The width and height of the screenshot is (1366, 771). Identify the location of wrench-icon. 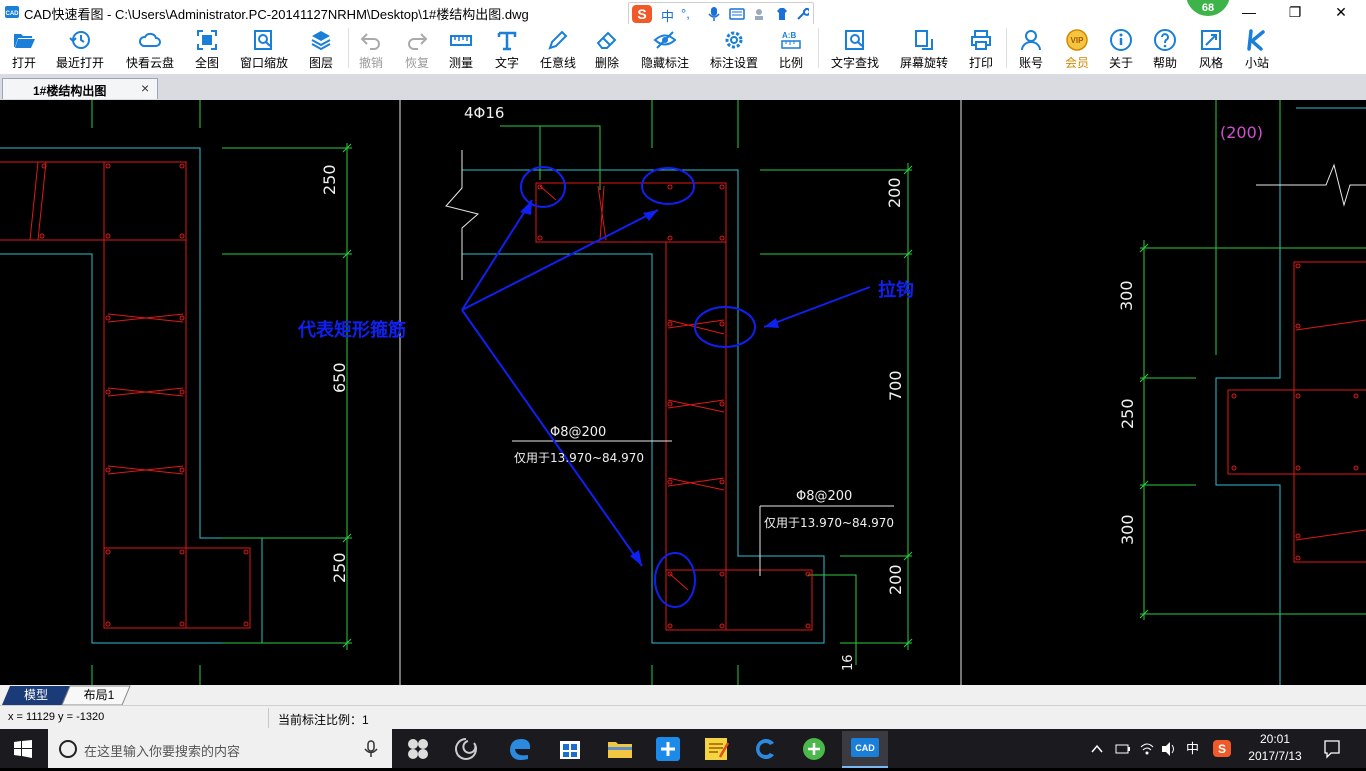
(802, 14).